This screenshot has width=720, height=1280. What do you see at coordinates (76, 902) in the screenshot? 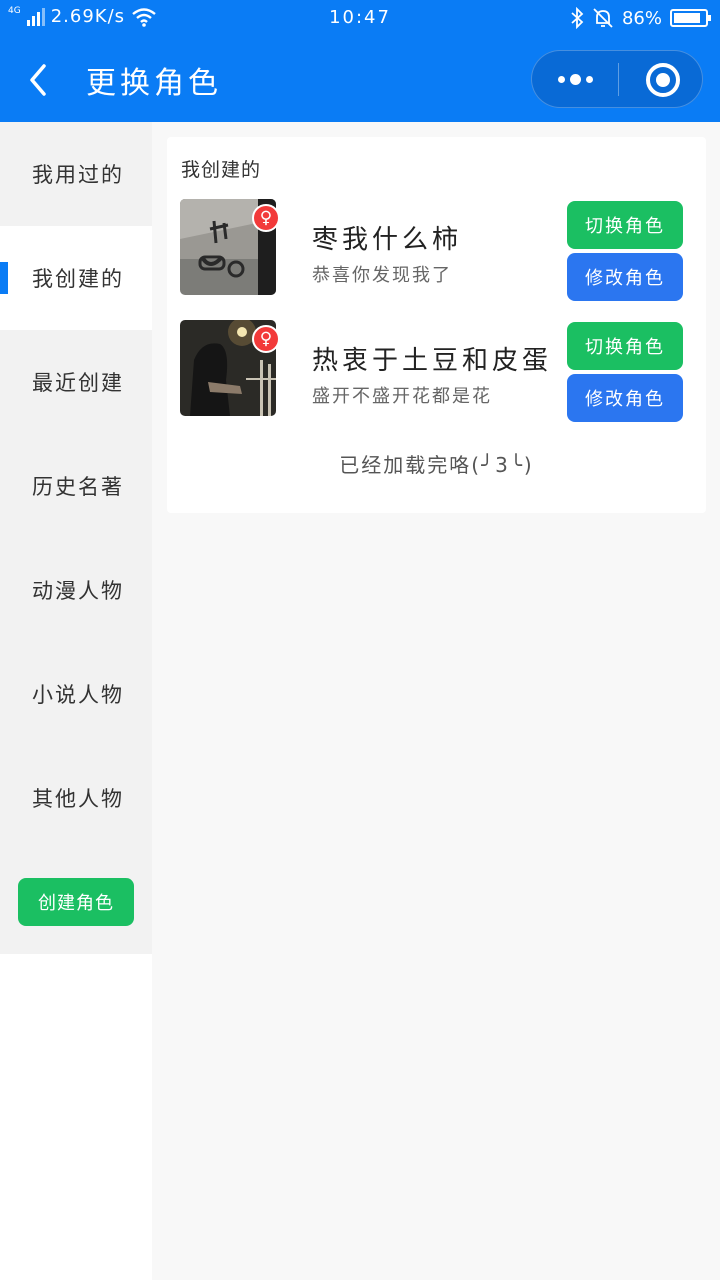
I see `create-role-button: 创建角色` at bounding box center [76, 902].